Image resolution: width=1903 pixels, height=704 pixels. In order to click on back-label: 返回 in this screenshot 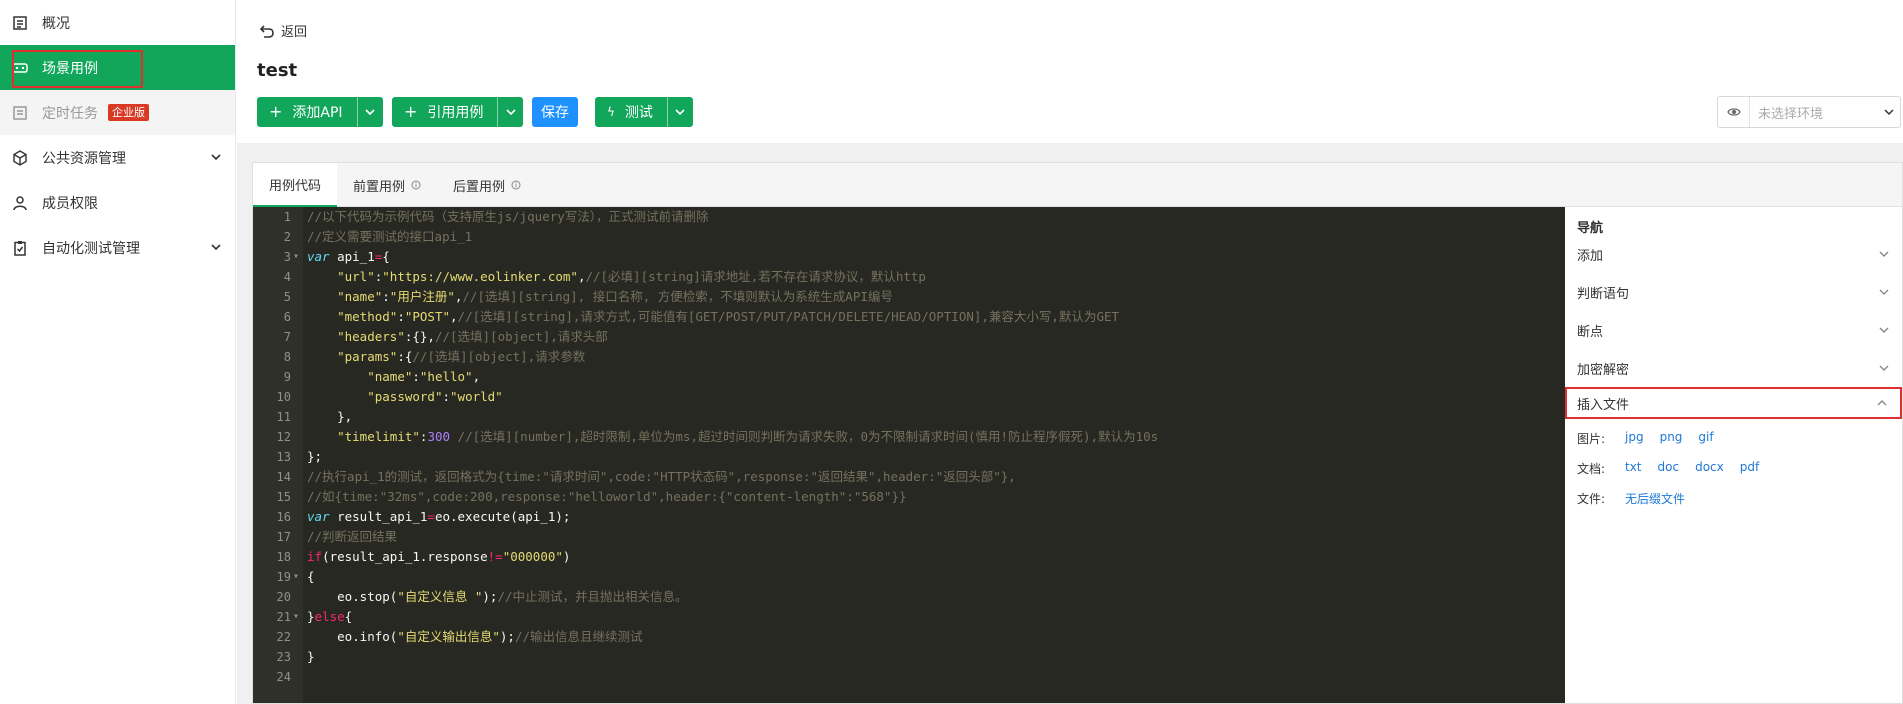, I will do `click(294, 32)`.